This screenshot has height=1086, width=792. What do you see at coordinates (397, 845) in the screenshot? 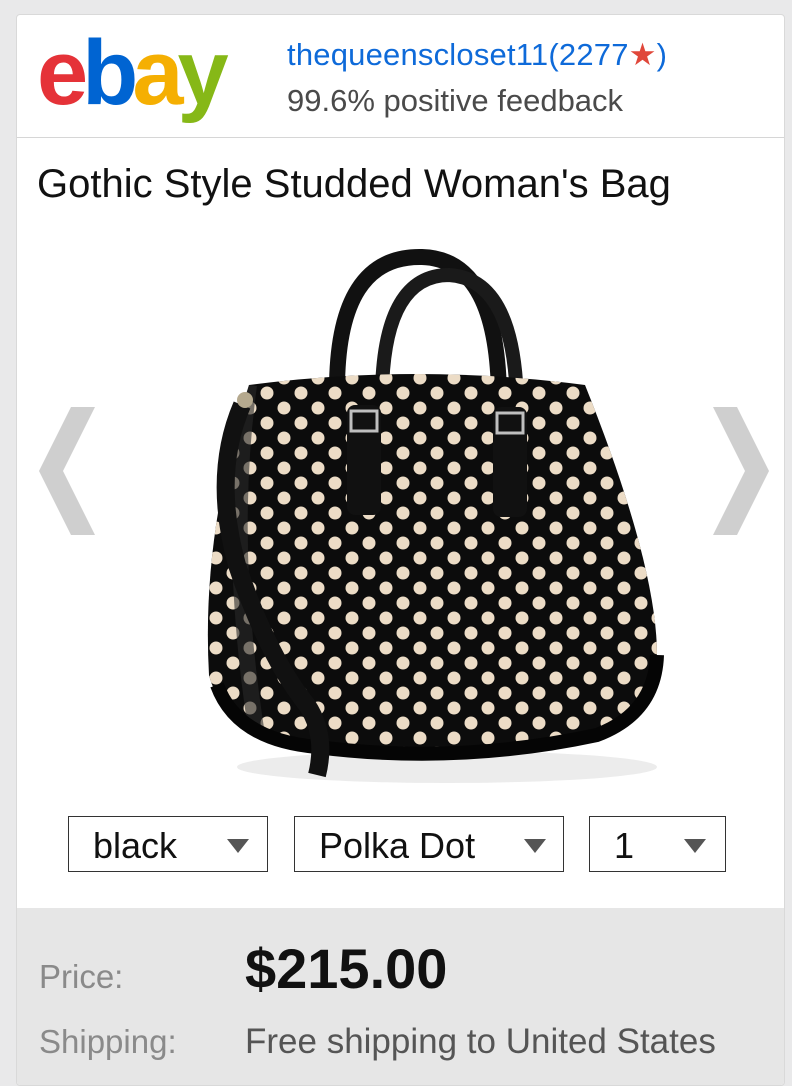
I see `pattern-select-value: Polka Dot` at bounding box center [397, 845].